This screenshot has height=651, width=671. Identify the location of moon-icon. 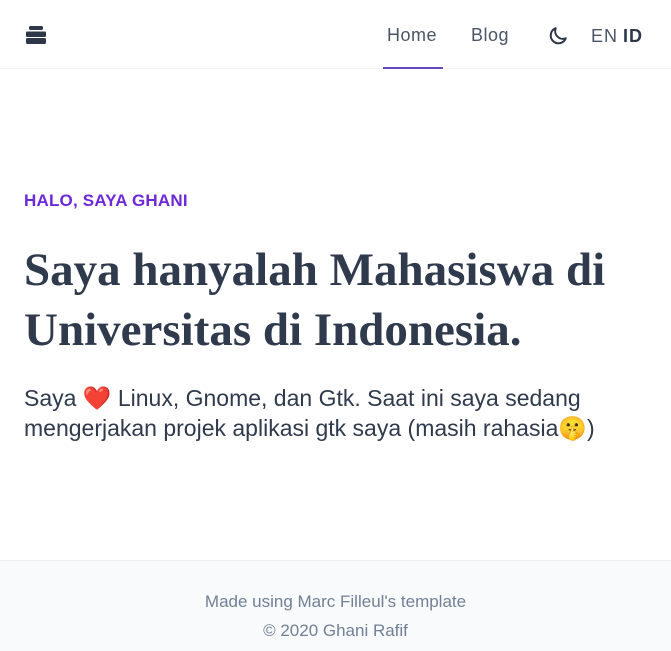
(558, 36).